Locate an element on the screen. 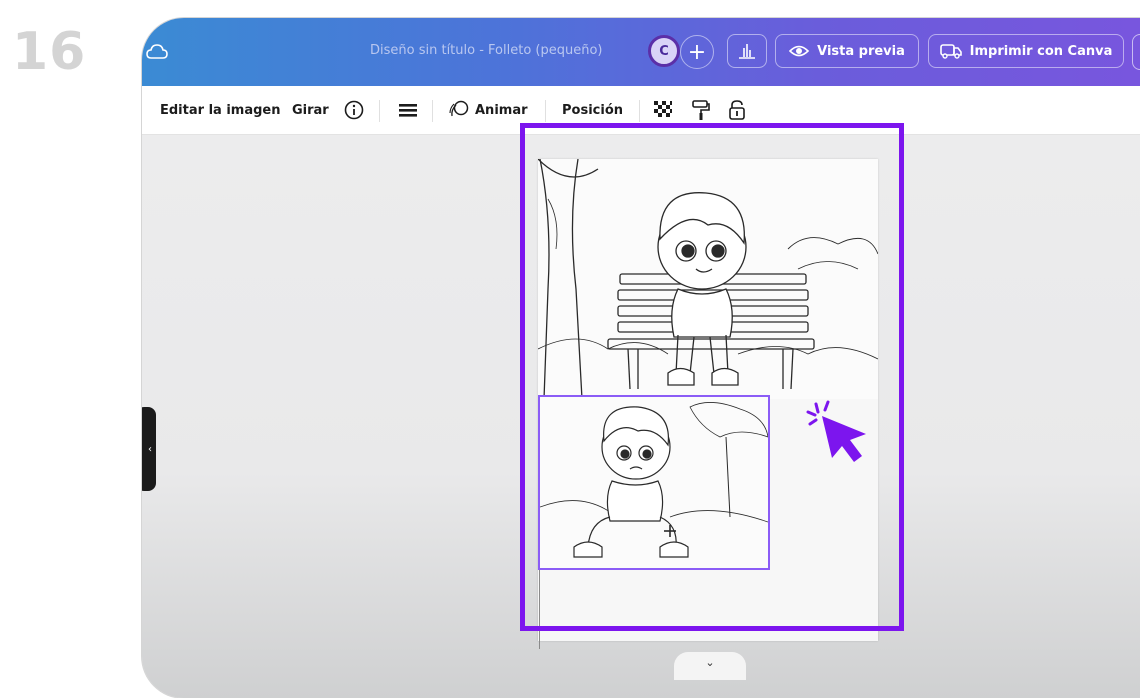 The width and height of the screenshot is (1140, 698). animate-button: Animar is located at coordinates (488, 110).